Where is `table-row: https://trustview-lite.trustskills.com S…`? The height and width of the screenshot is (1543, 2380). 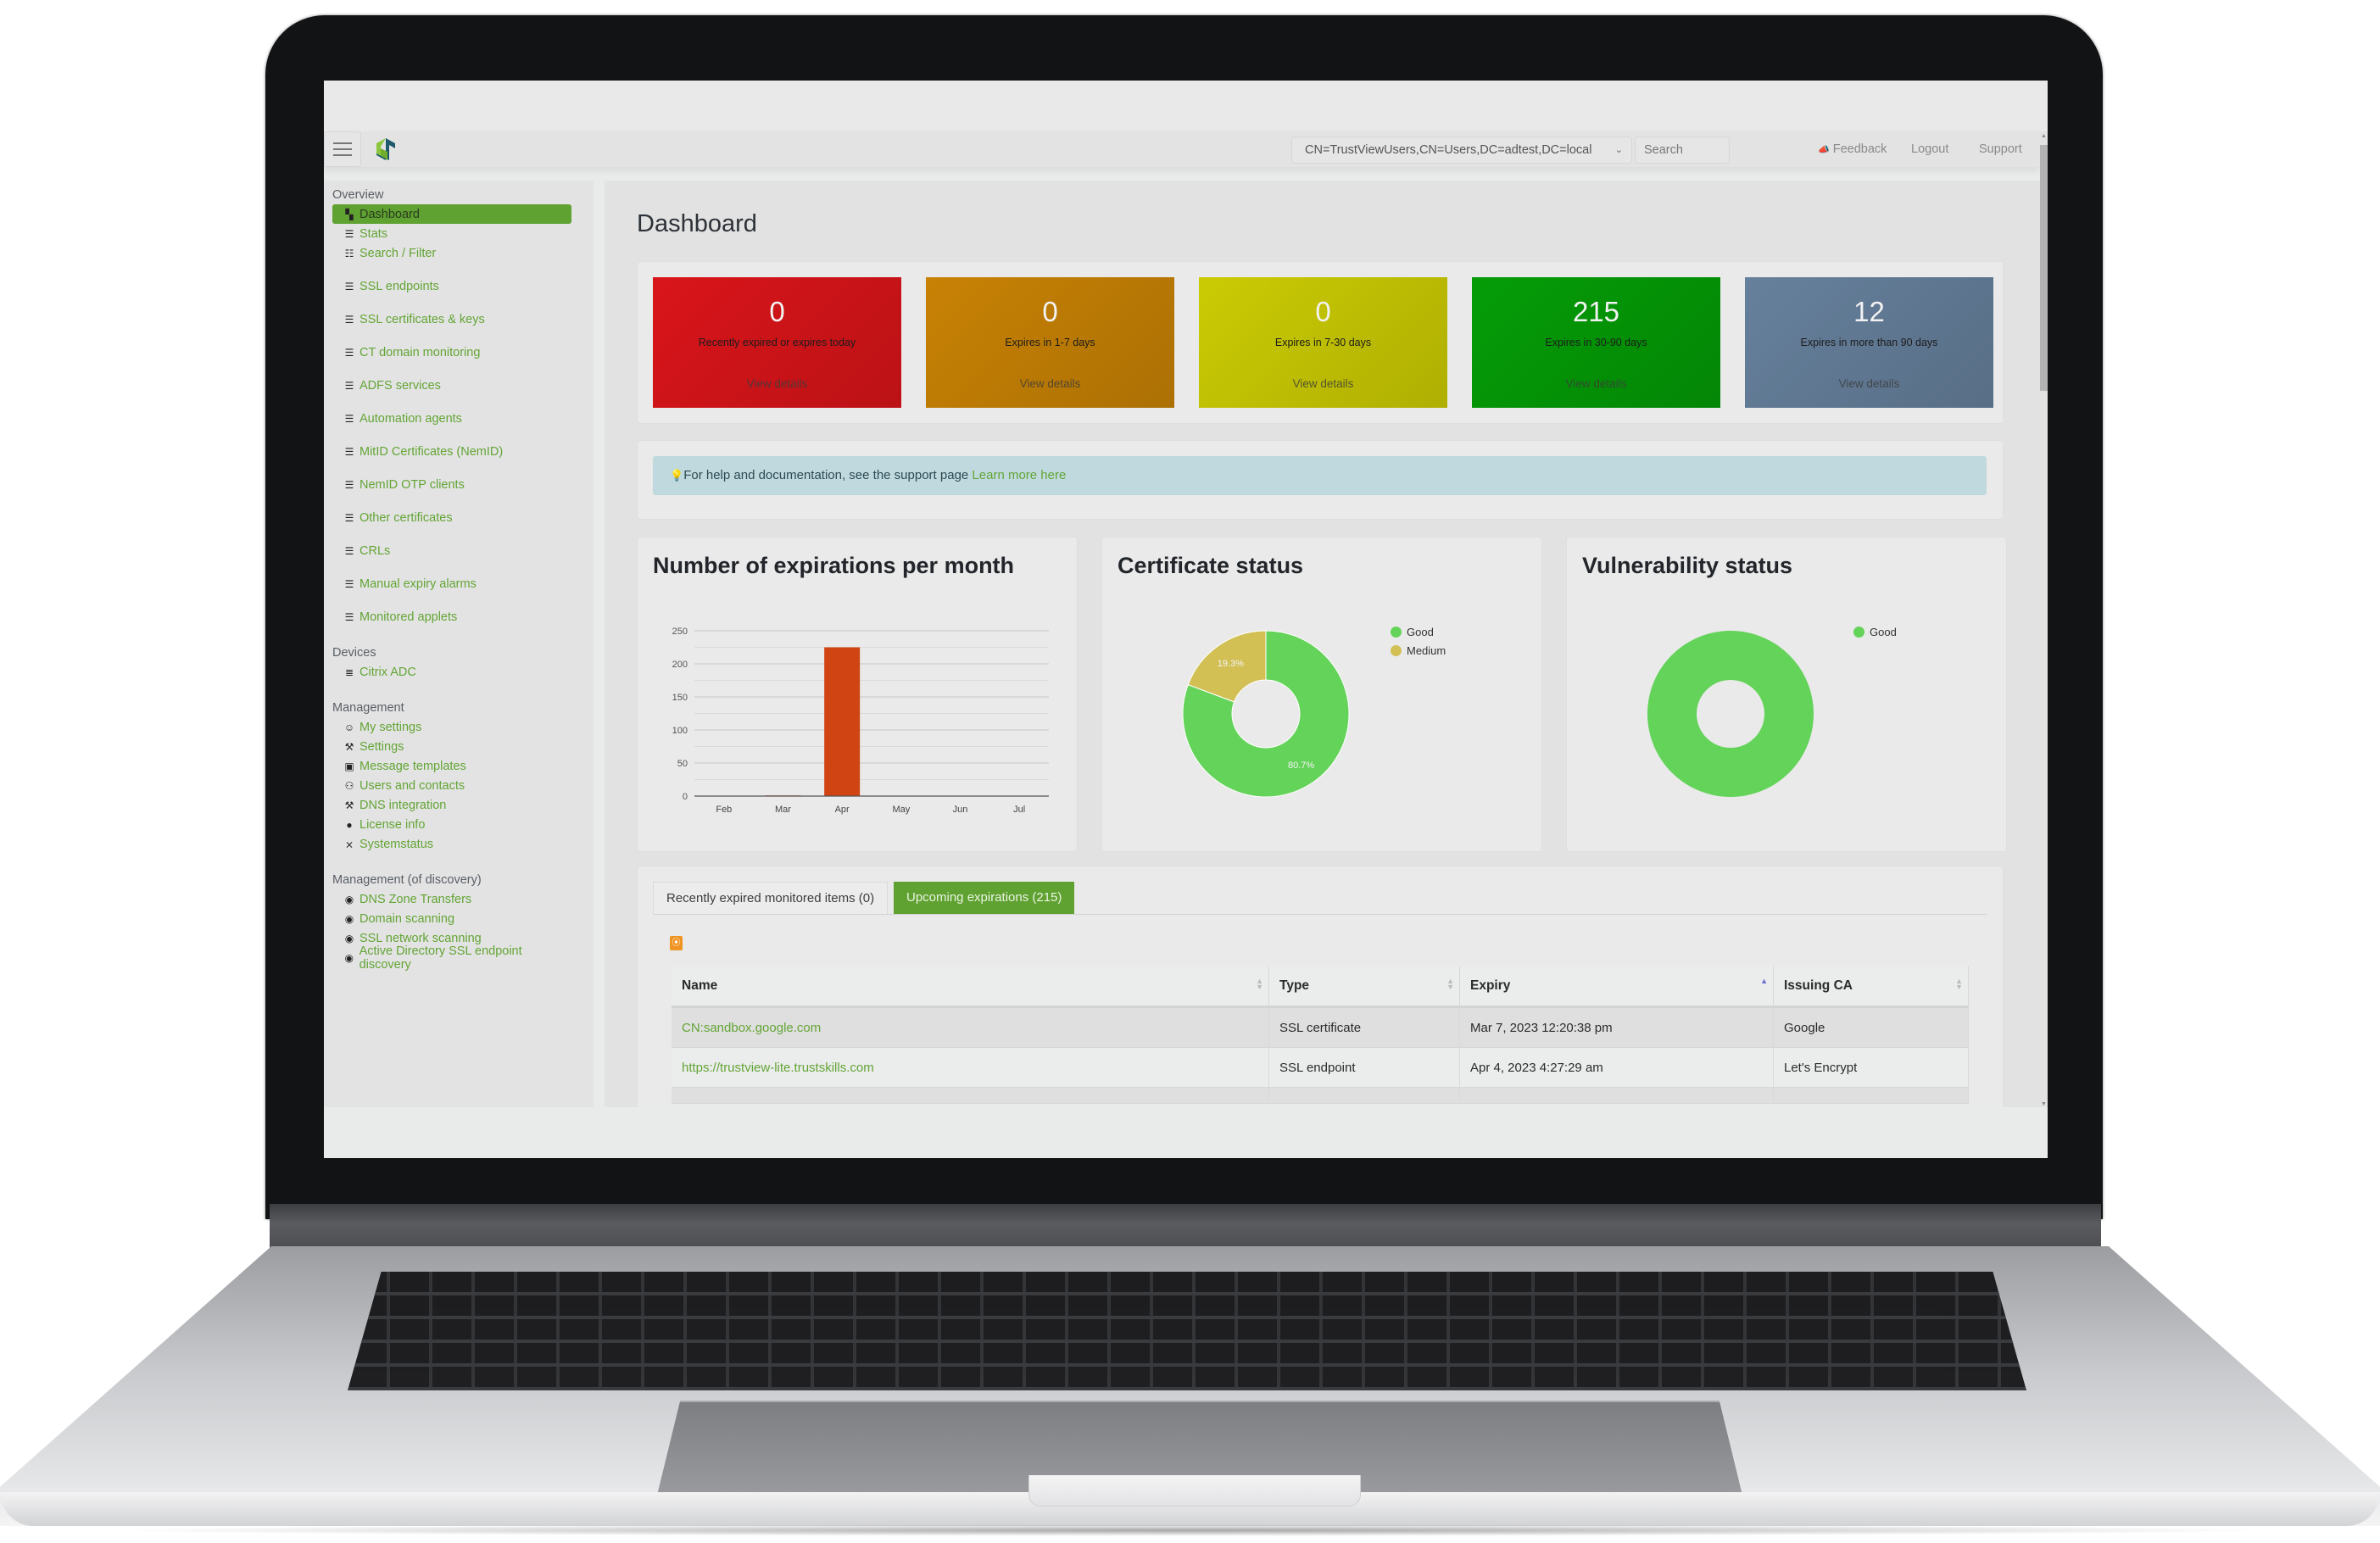 table-row: https://trustview-lite.trustskills.com S… is located at coordinates (1320, 1067).